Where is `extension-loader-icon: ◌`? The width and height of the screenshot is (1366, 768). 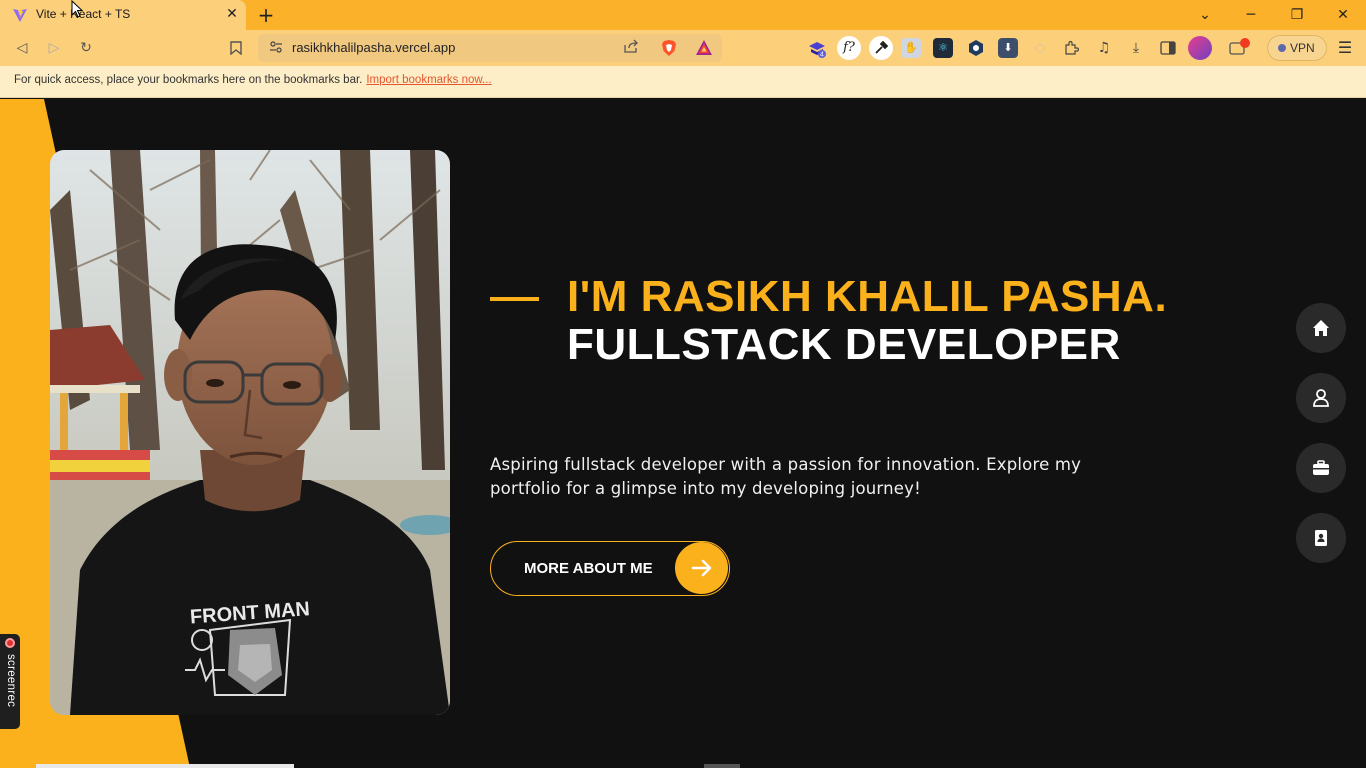
extension-loader-icon: ◌ is located at coordinates (1040, 48).